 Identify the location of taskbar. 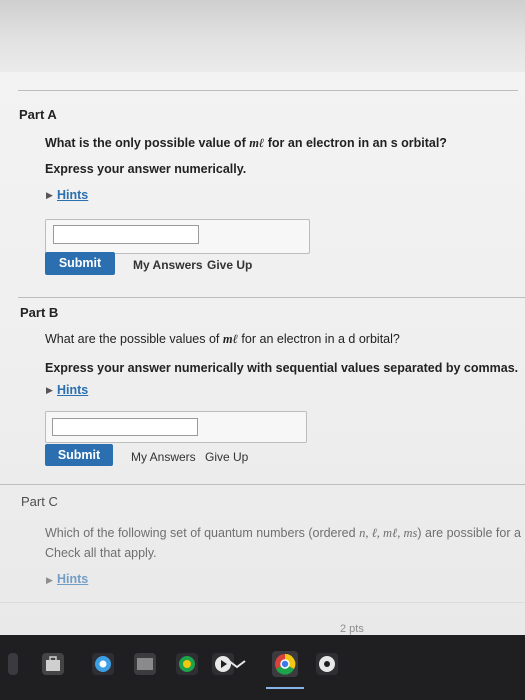
(262, 667).